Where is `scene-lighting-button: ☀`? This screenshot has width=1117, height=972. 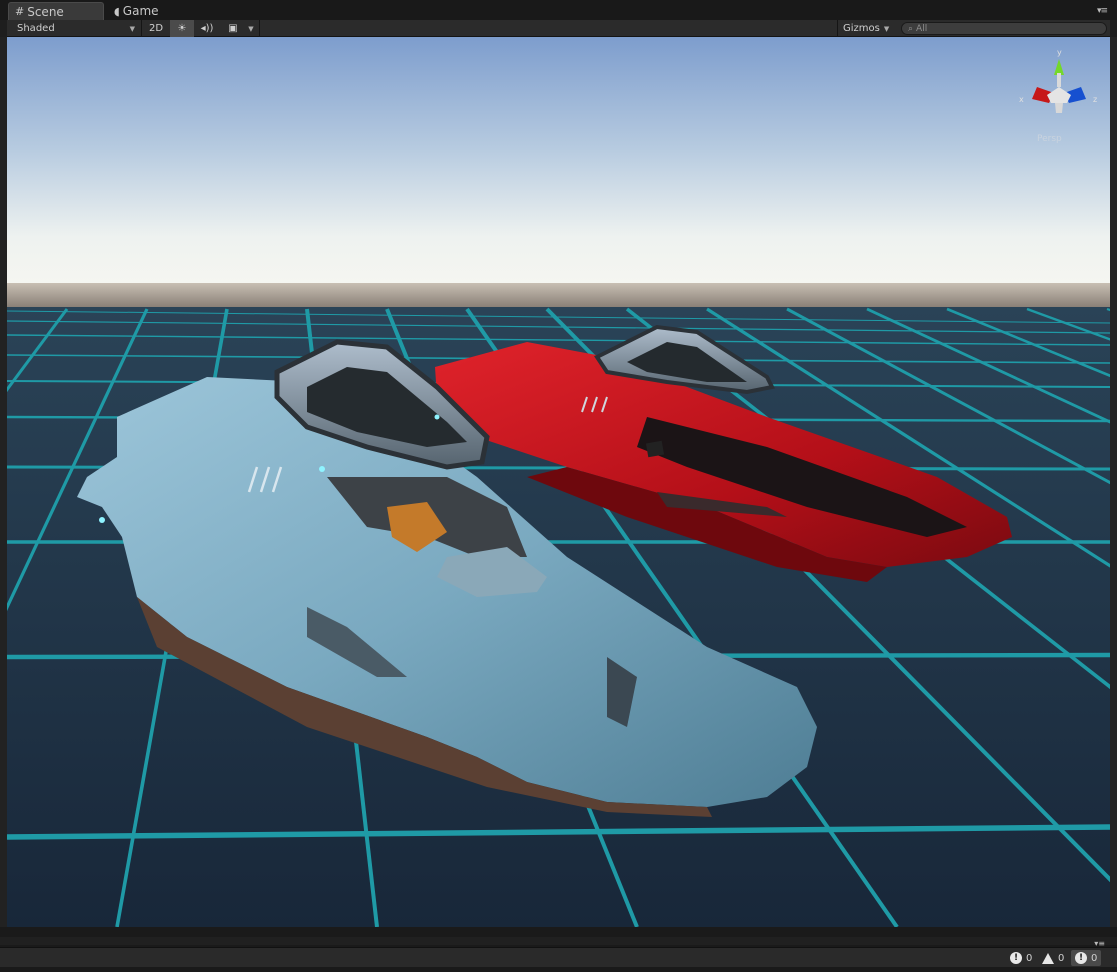
scene-lighting-button: ☀ is located at coordinates (182, 28).